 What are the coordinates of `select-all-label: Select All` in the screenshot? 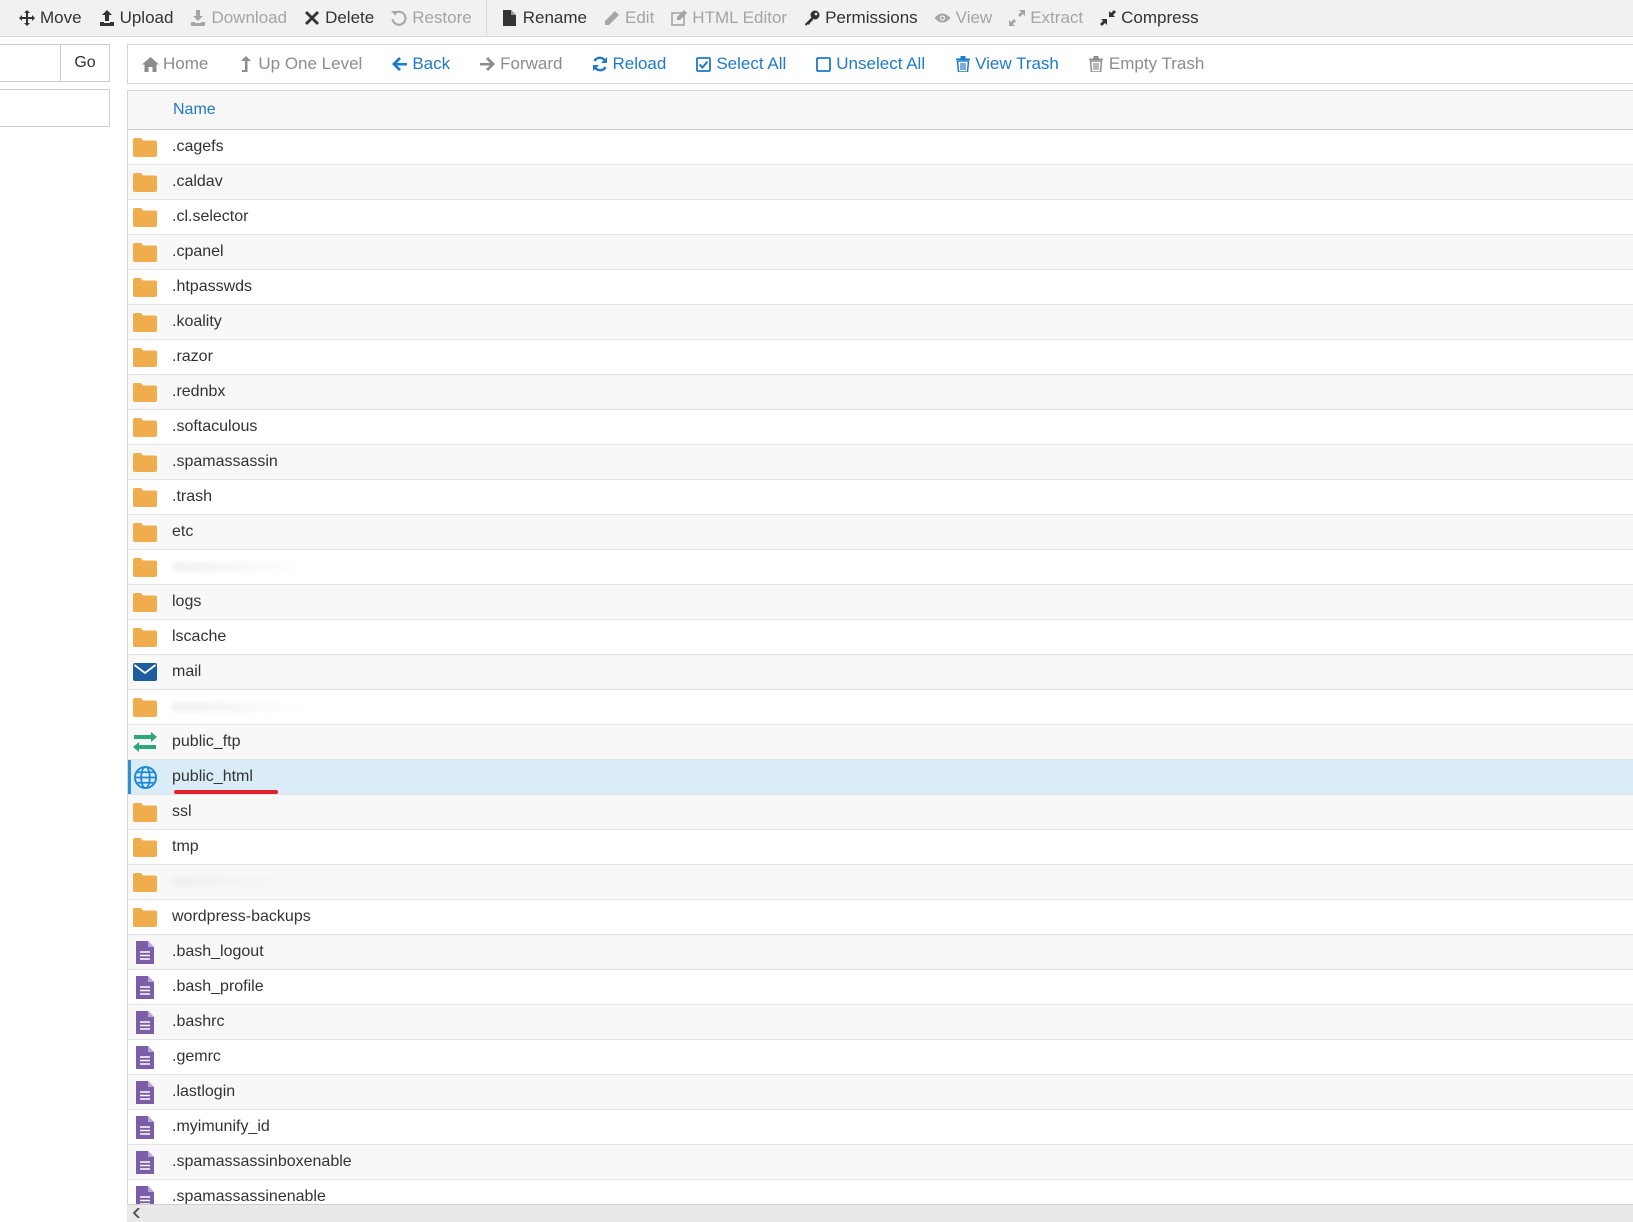 It's located at (751, 63).